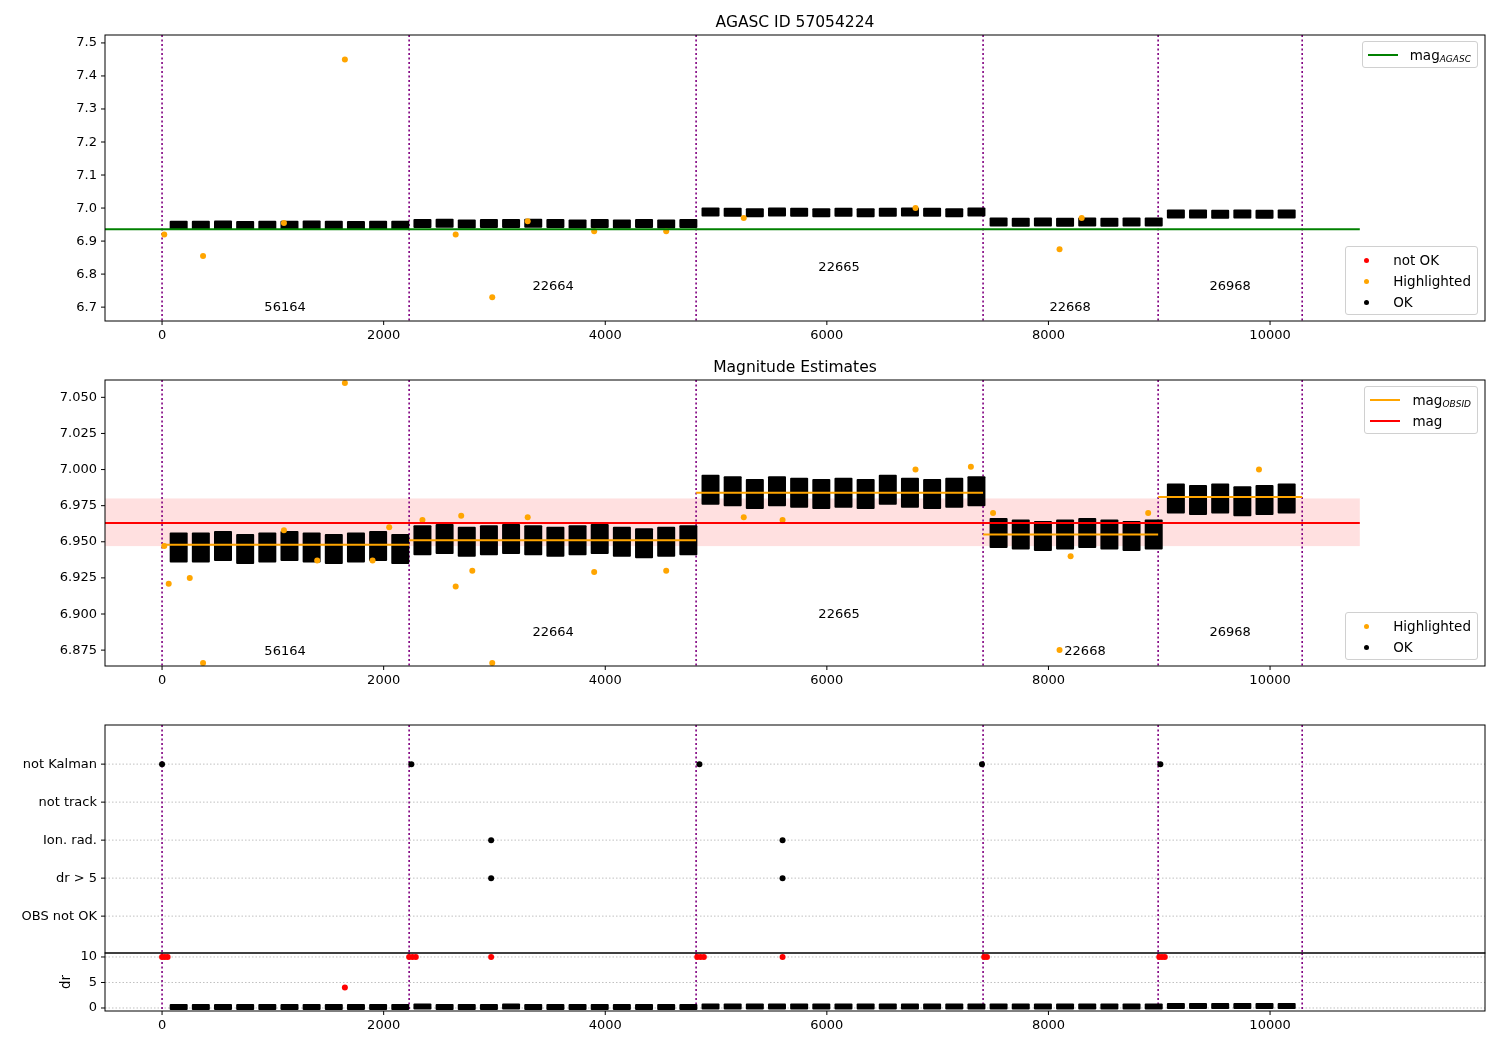 The width and height of the screenshot is (1500, 1050). I want to click on tick-label: not track, so click(67, 801).